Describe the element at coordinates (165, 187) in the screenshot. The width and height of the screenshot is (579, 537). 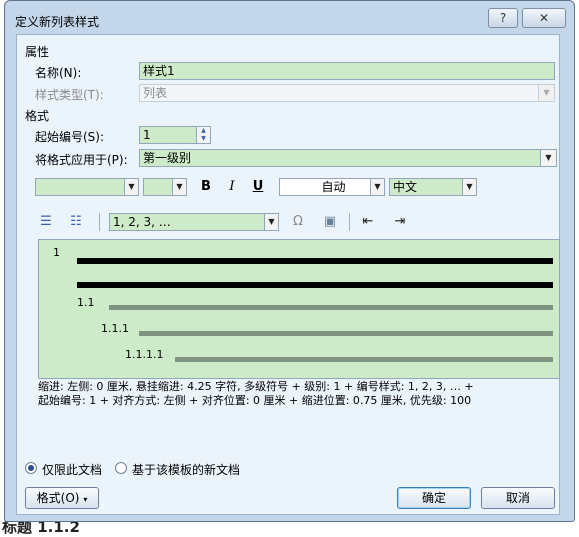
I see `font-size-select: ▼` at that location.